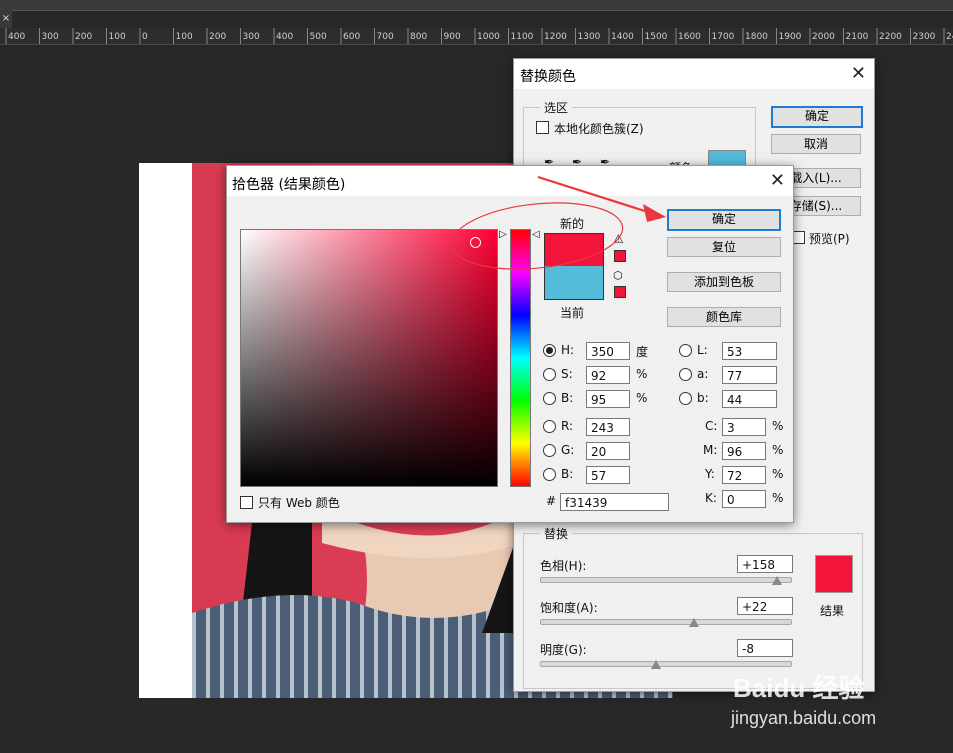 Image resolution: width=953 pixels, height=753 pixels. What do you see at coordinates (537, 236) in the screenshot?
I see `annotation-ellipse` at bounding box center [537, 236].